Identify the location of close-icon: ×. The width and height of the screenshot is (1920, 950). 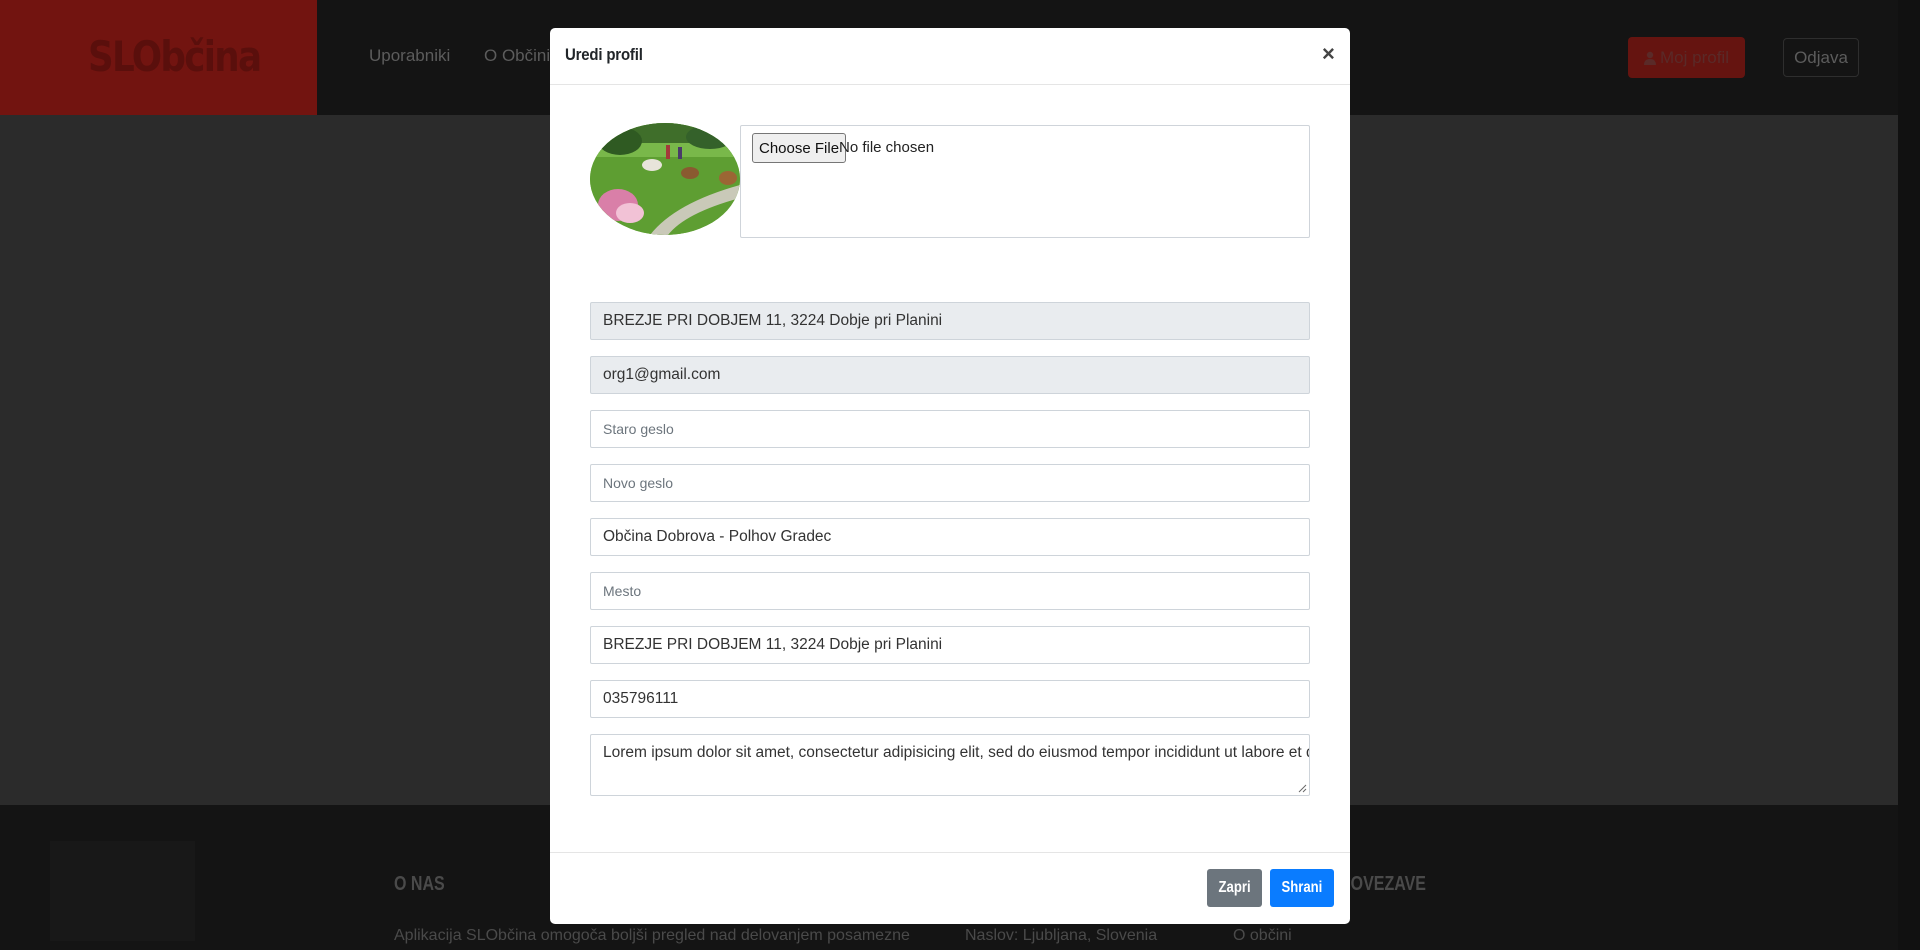
(1328, 54).